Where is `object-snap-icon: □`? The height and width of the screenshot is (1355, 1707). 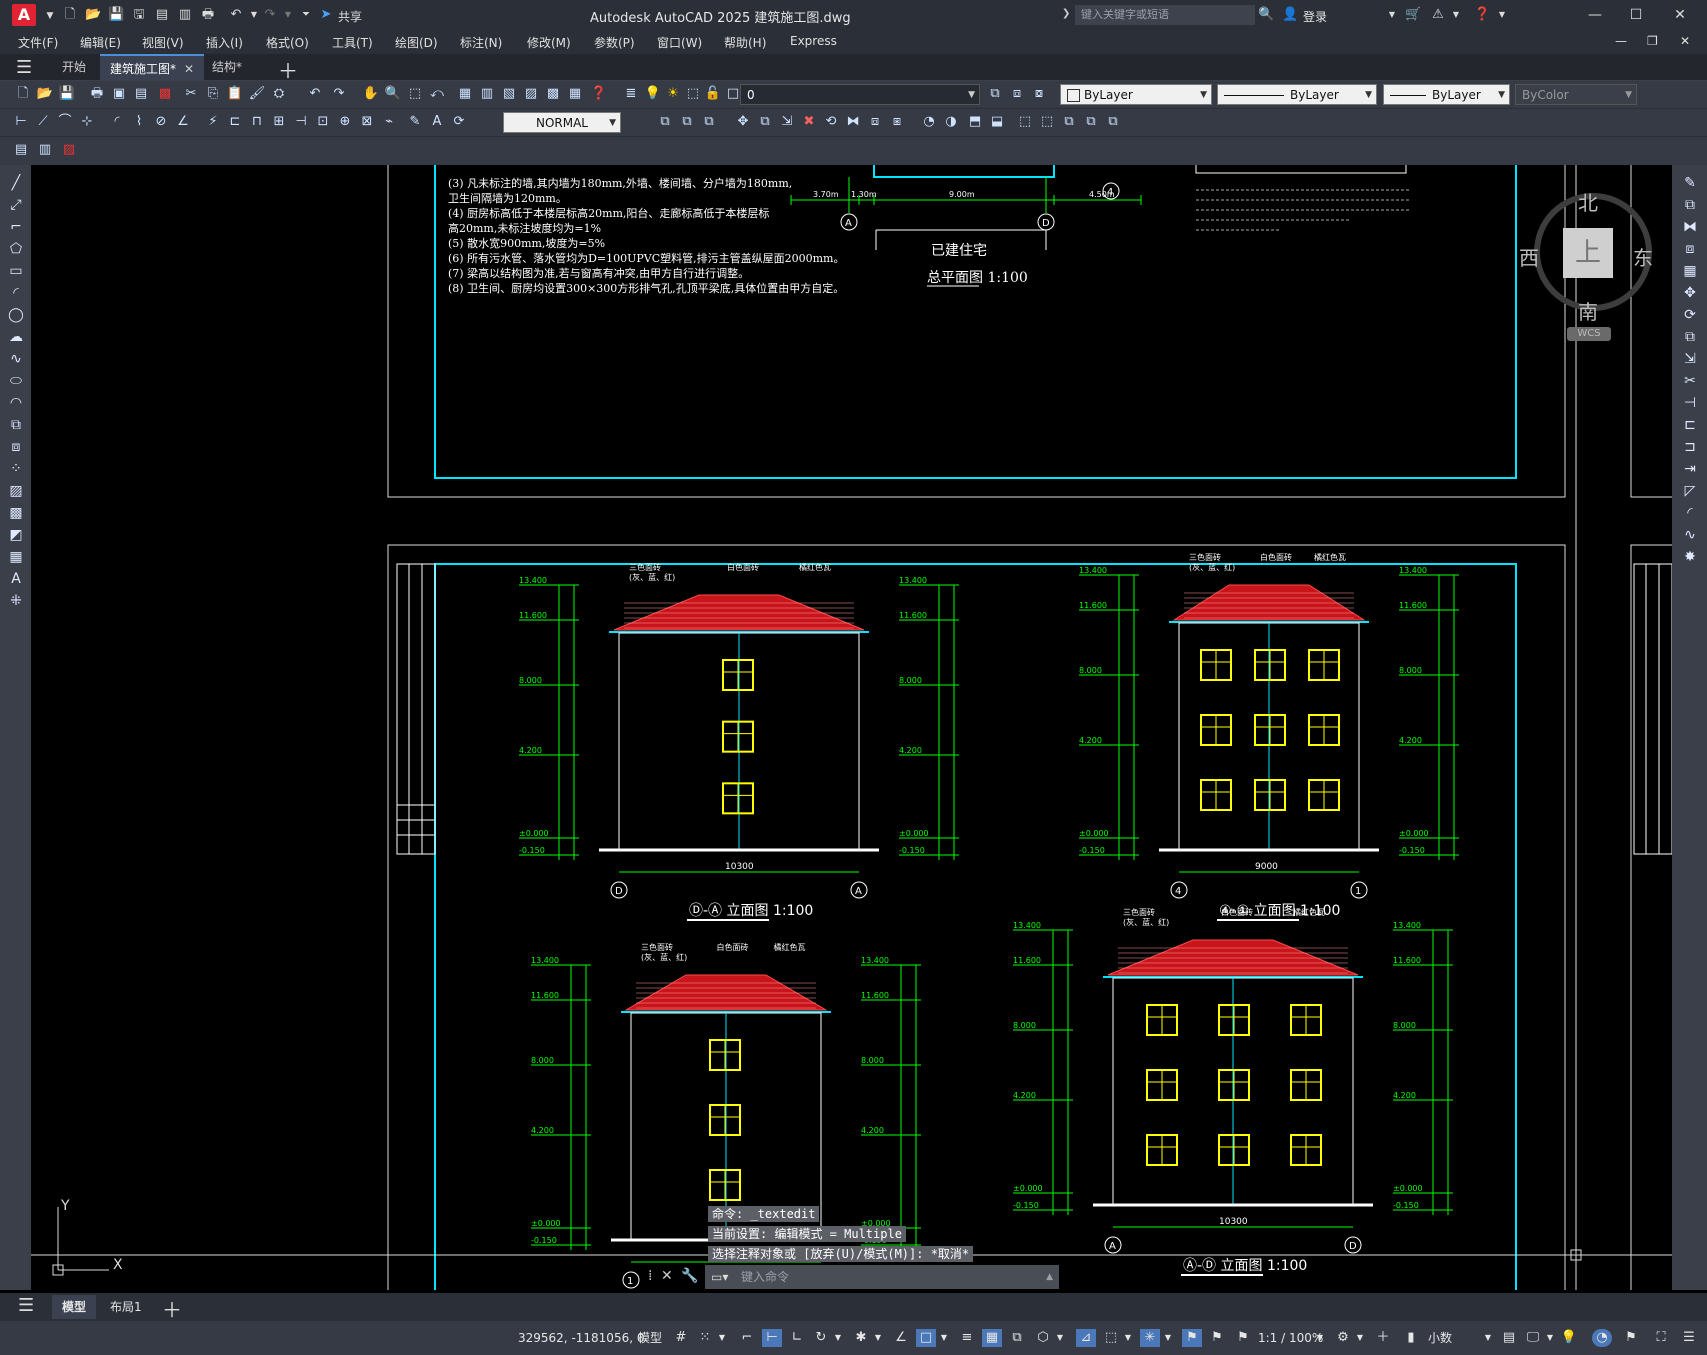
object-snap-icon: □ is located at coordinates (926, 1338).